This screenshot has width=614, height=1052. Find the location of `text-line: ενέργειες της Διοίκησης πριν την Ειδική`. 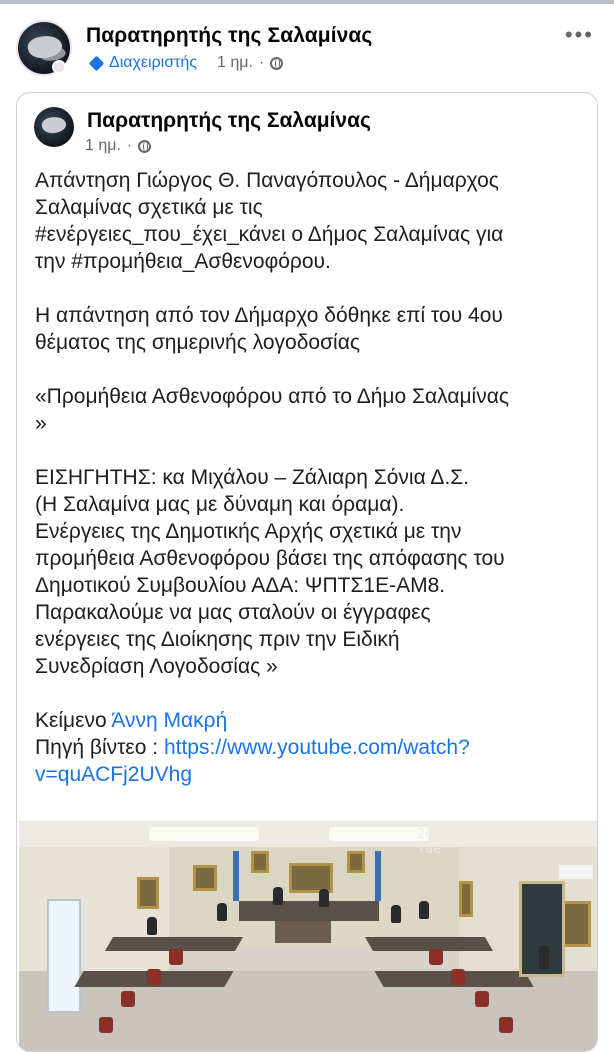

text-line: ενέργειες της Διοίκησης πριν την Ειδική is located at coordinates (217, 639).